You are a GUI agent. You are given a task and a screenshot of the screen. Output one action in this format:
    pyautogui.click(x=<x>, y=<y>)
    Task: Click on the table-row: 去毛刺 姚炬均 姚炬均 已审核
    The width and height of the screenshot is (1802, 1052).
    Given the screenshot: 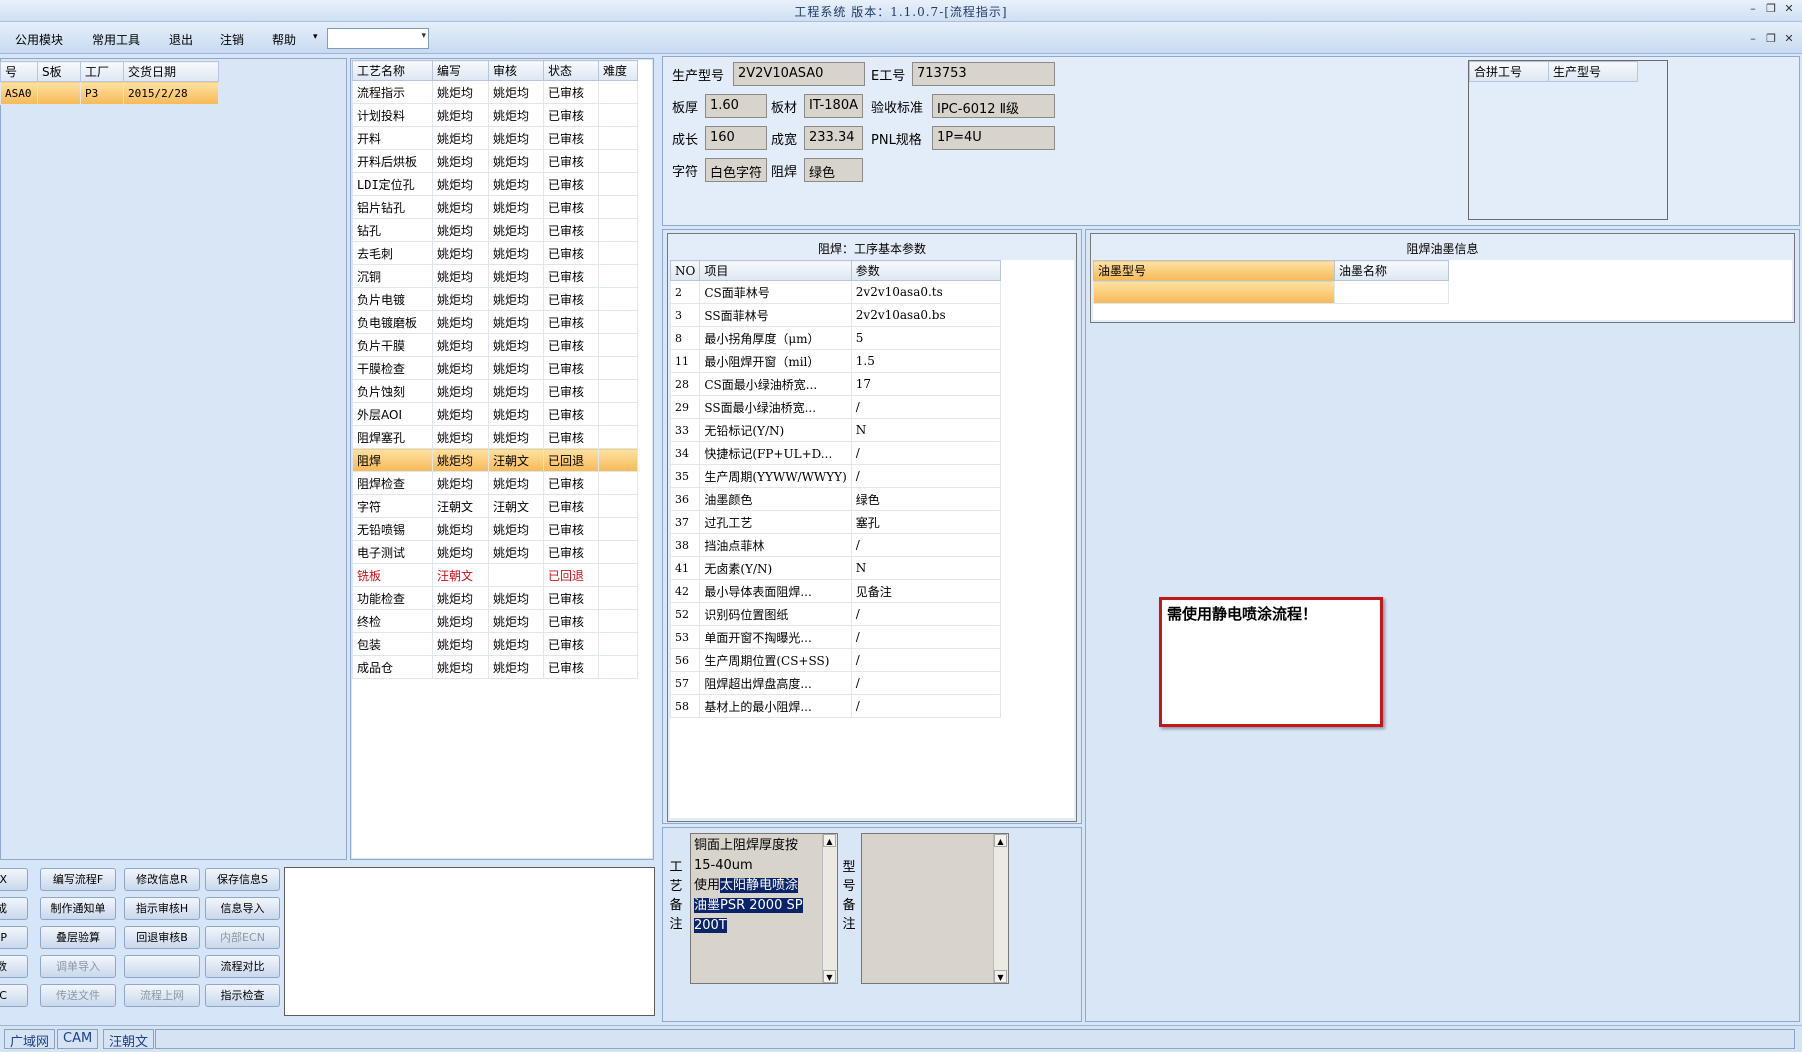 What is the action you would take?
    pyautogui.click(x=495, y=253)
    